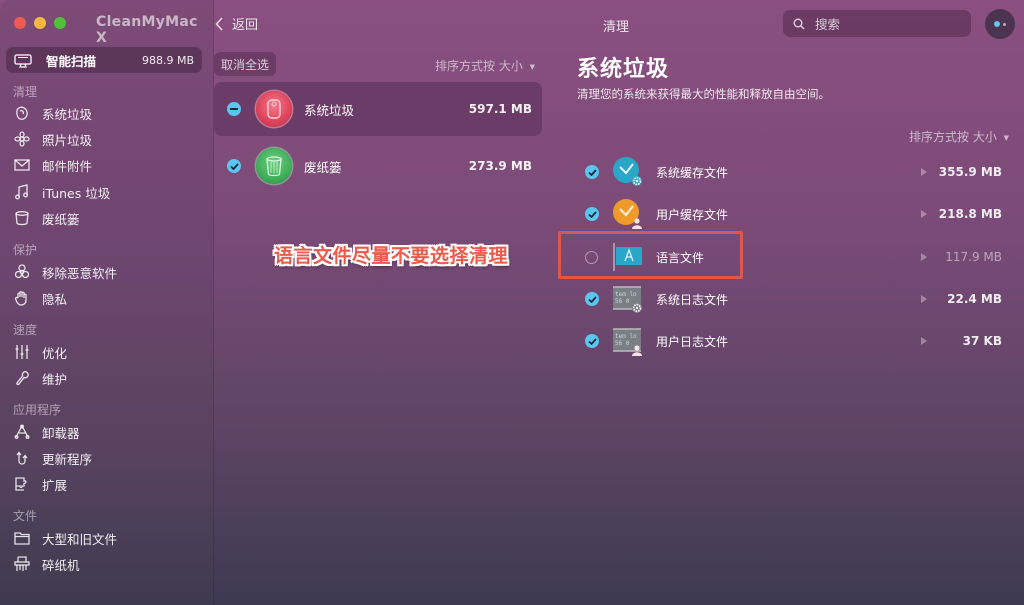 This screenshot has height=605, width=1024. I want to click on file-size: 218.8 MB, so click(970, 214).